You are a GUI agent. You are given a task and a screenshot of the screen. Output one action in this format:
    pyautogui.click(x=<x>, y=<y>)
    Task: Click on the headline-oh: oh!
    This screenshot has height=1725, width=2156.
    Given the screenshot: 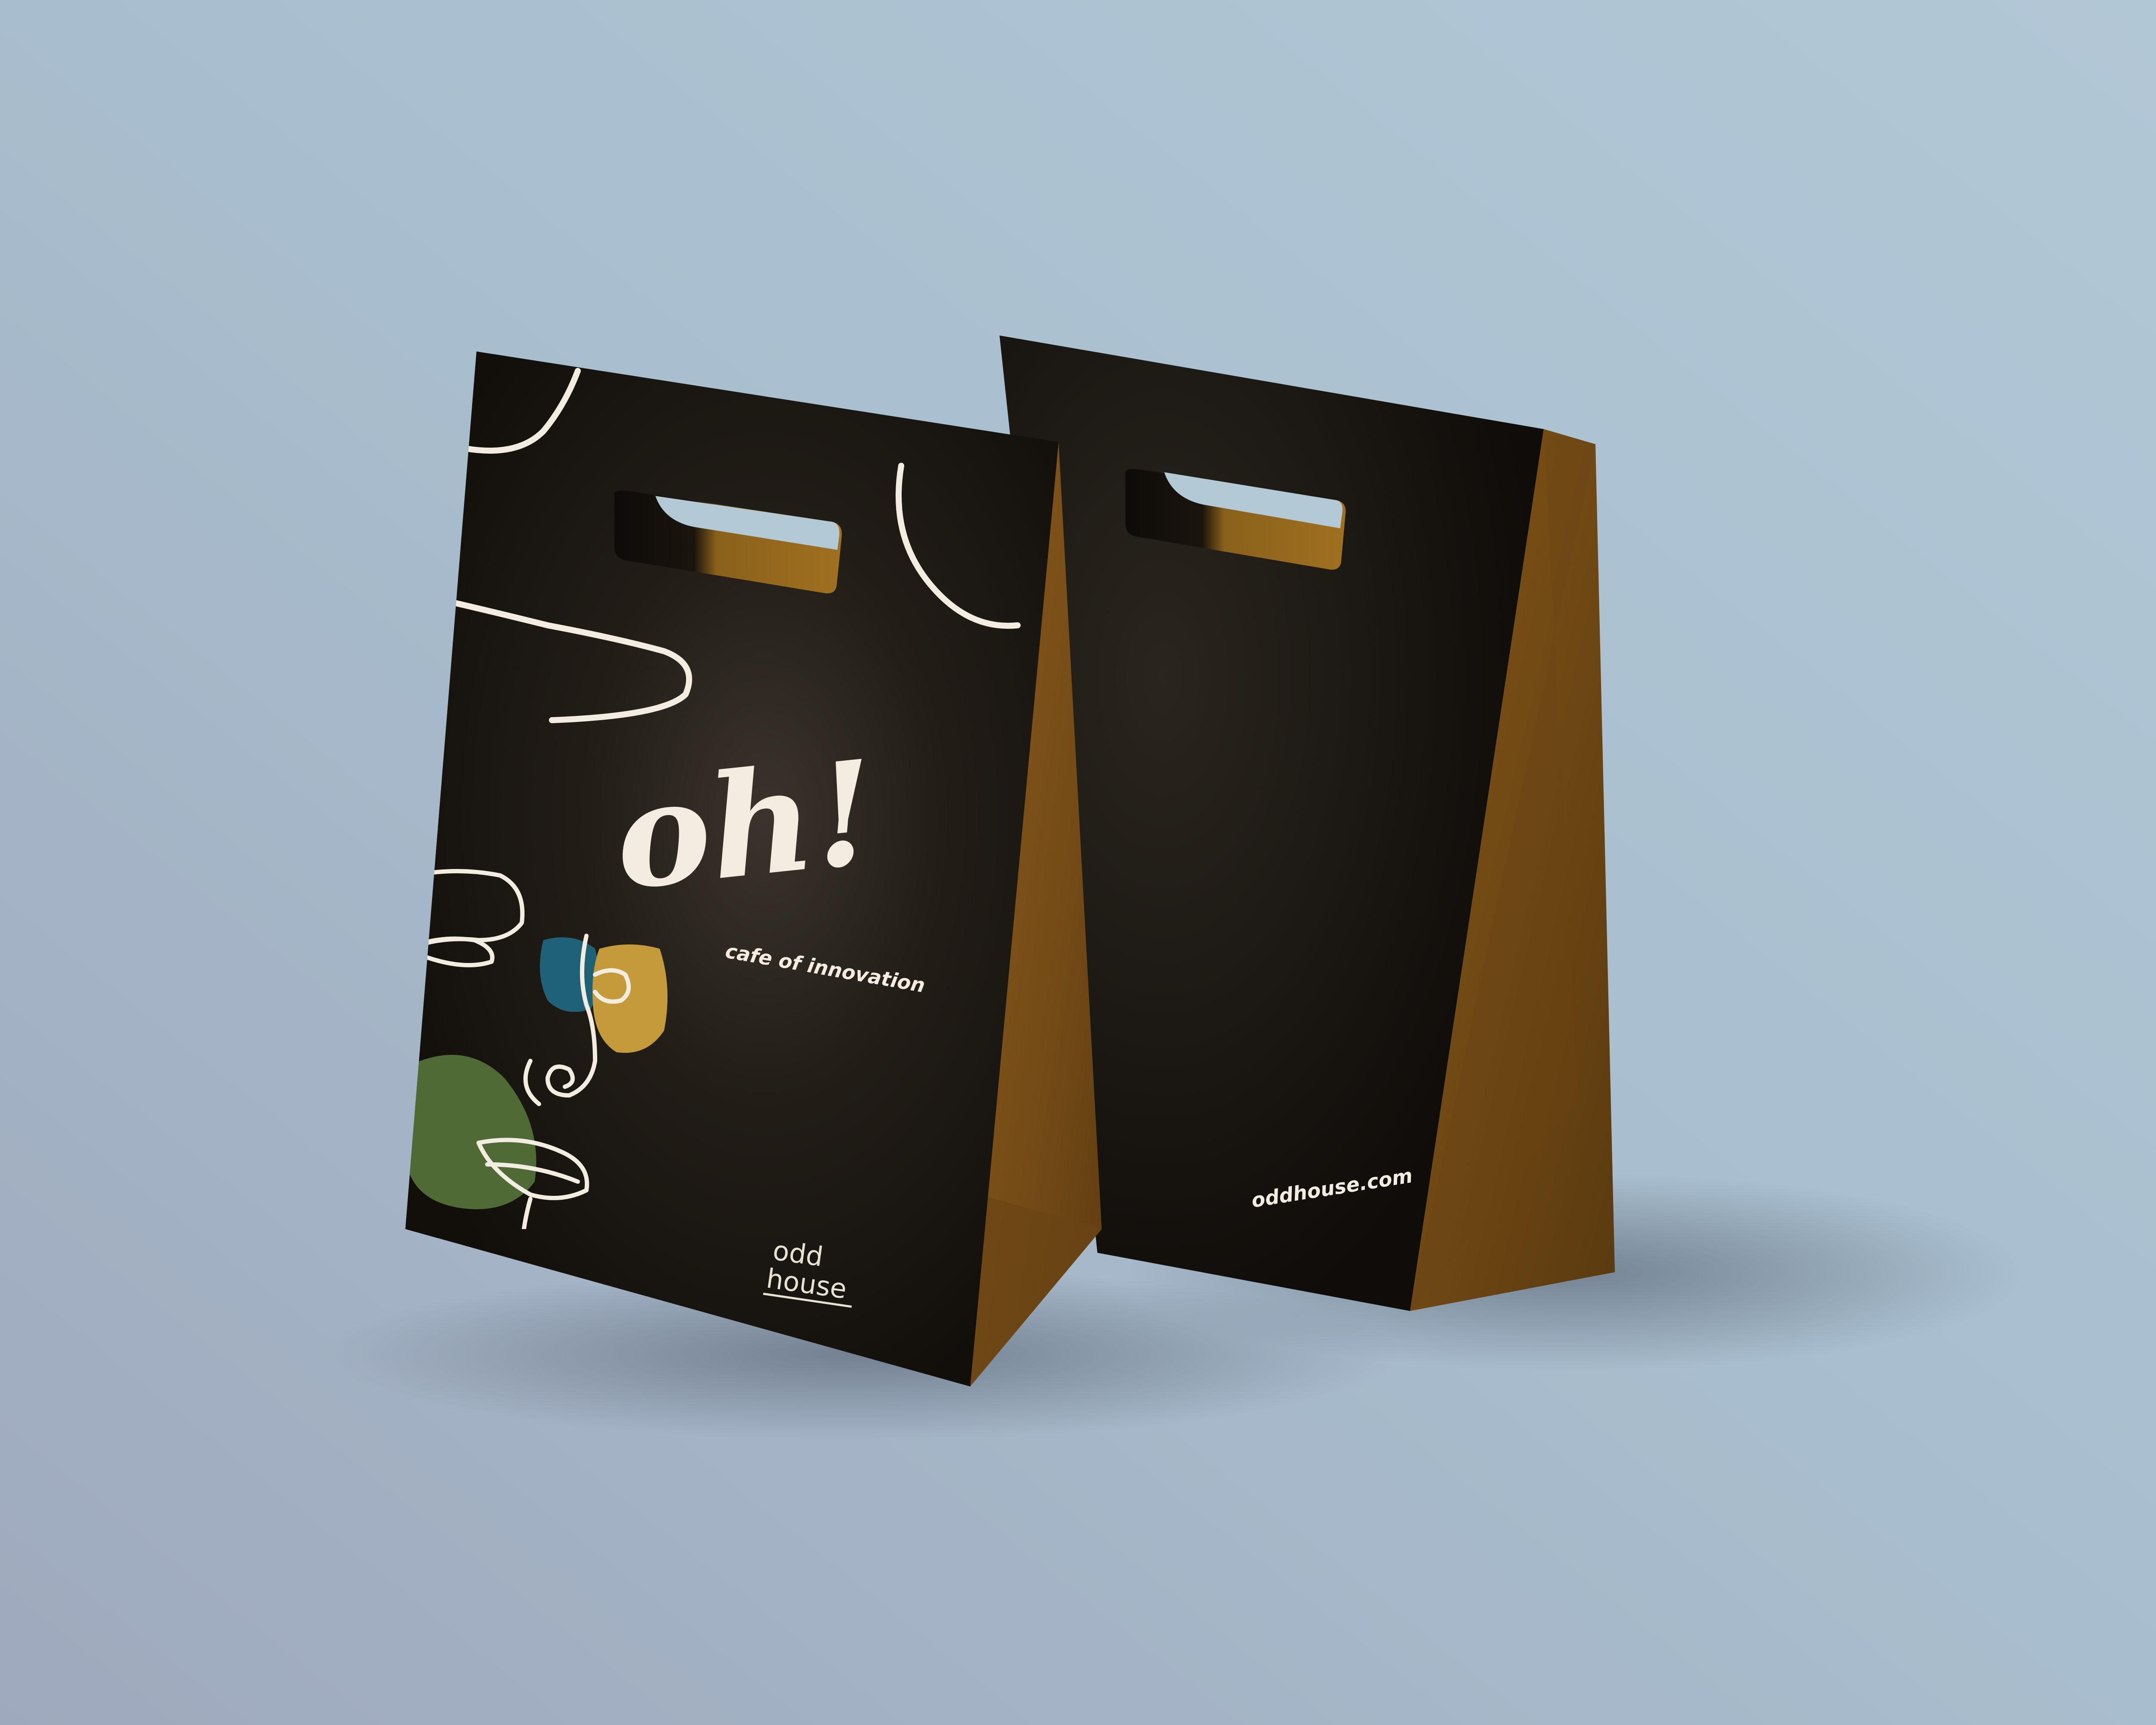 What is the action you would take?
    pyautogui.click(x=745, y=825)
    